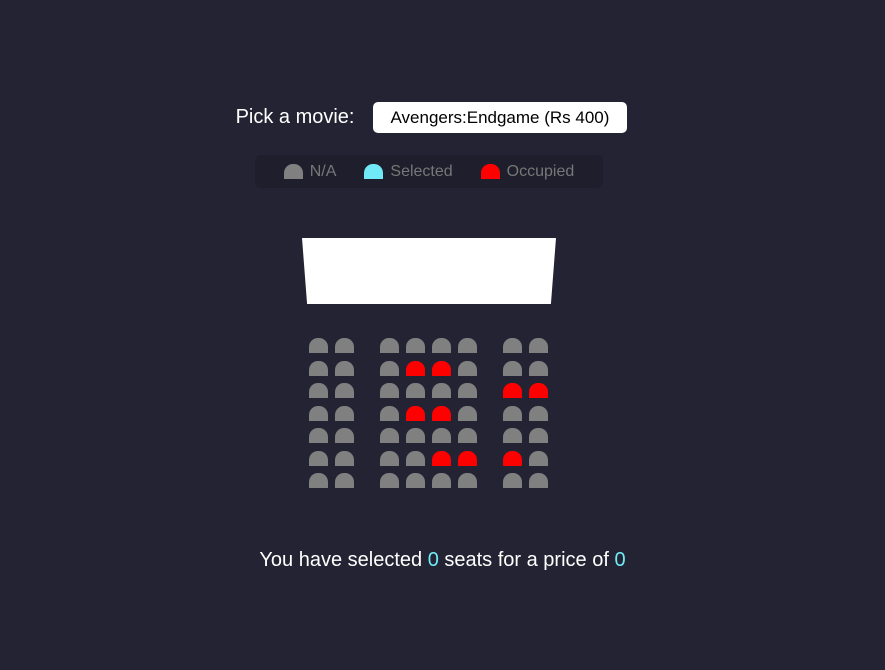 The height and width of the screenshot is (670, 885). What do you see at coordinates (620, 560) in the screenshot?
I see `total-price: 0` at bounding box center [620, 560].